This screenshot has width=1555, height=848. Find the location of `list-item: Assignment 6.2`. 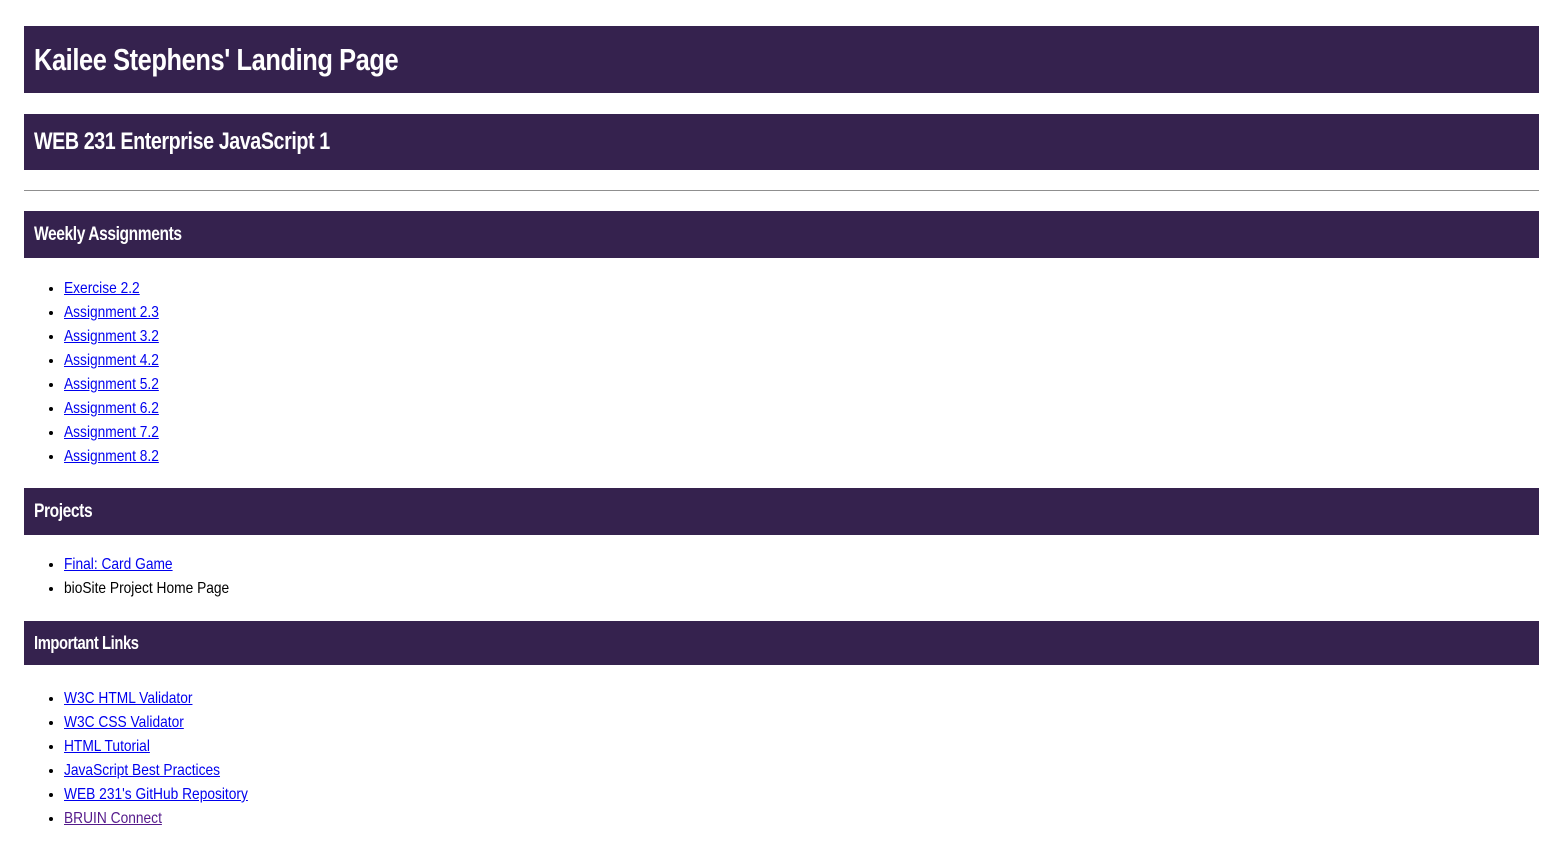

list-item: Assignment 6.2 is located at coordinates (801, 409).